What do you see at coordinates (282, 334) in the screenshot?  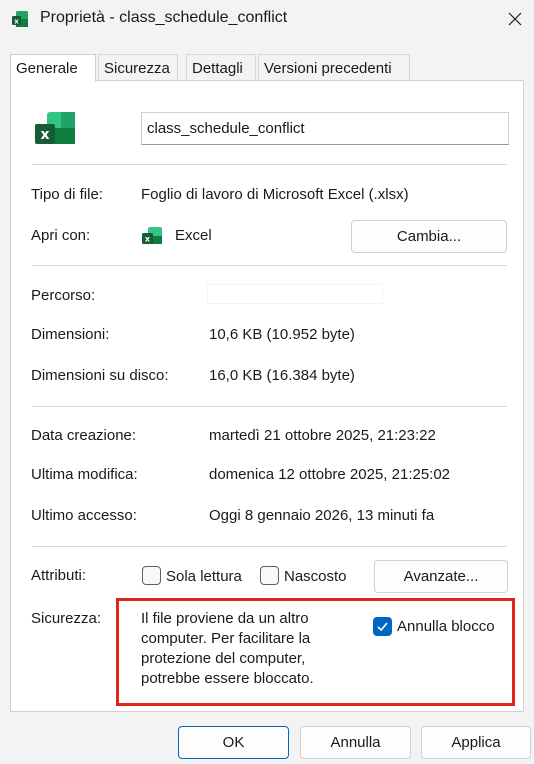 I see `size-value: 10,6 KB (10.952 byte)` at bounding box center [282, 334].